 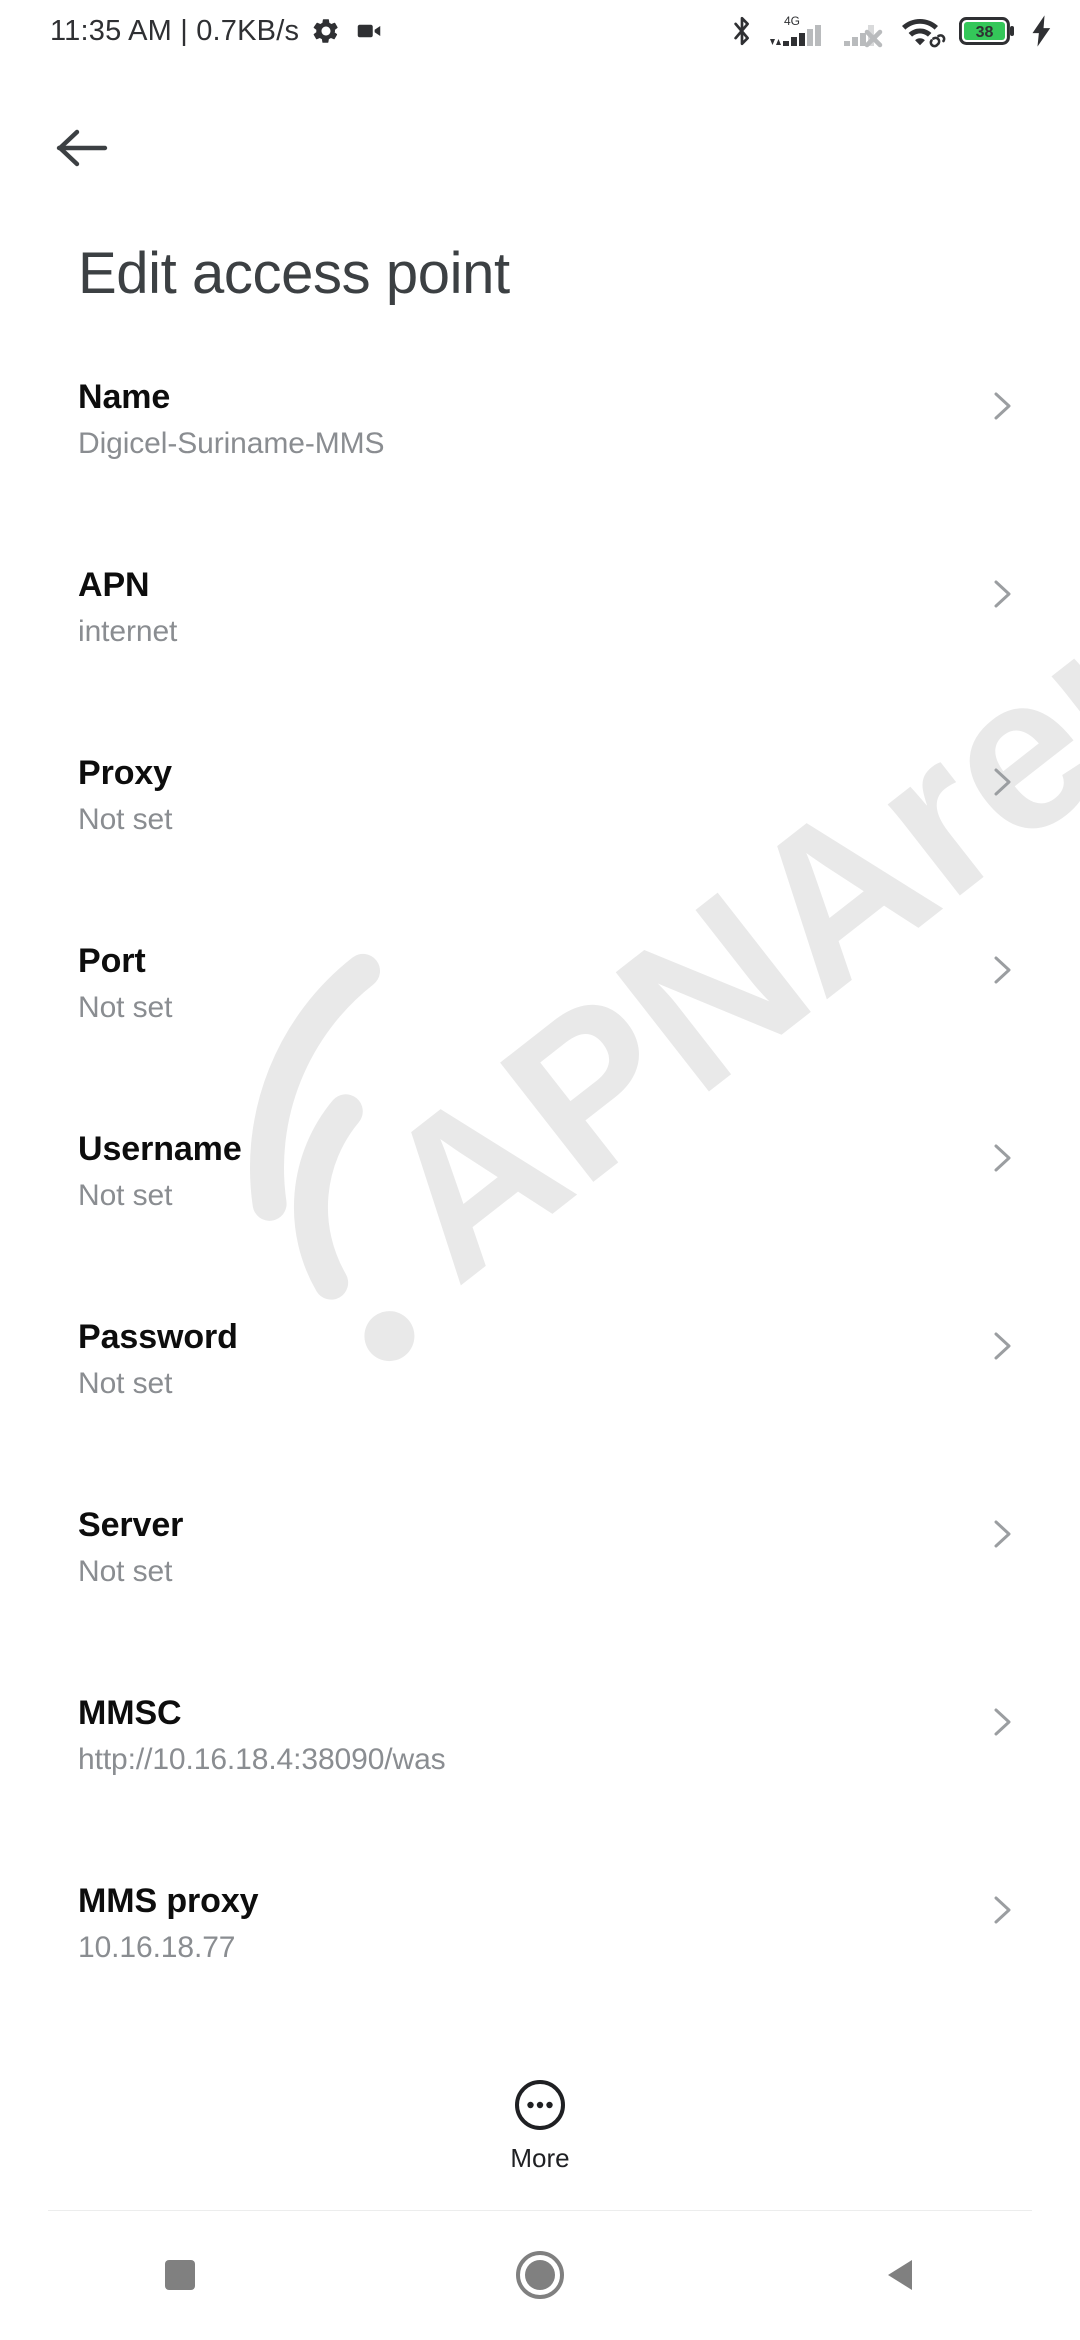 What do you see at coordinates (863, 36) in the screenshot?
I see `signal-sim2-off-icon` at bounding box center [863, 36].